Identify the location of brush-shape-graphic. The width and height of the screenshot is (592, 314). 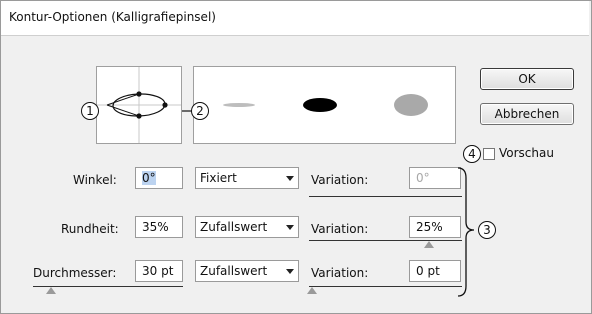
(139, 105).